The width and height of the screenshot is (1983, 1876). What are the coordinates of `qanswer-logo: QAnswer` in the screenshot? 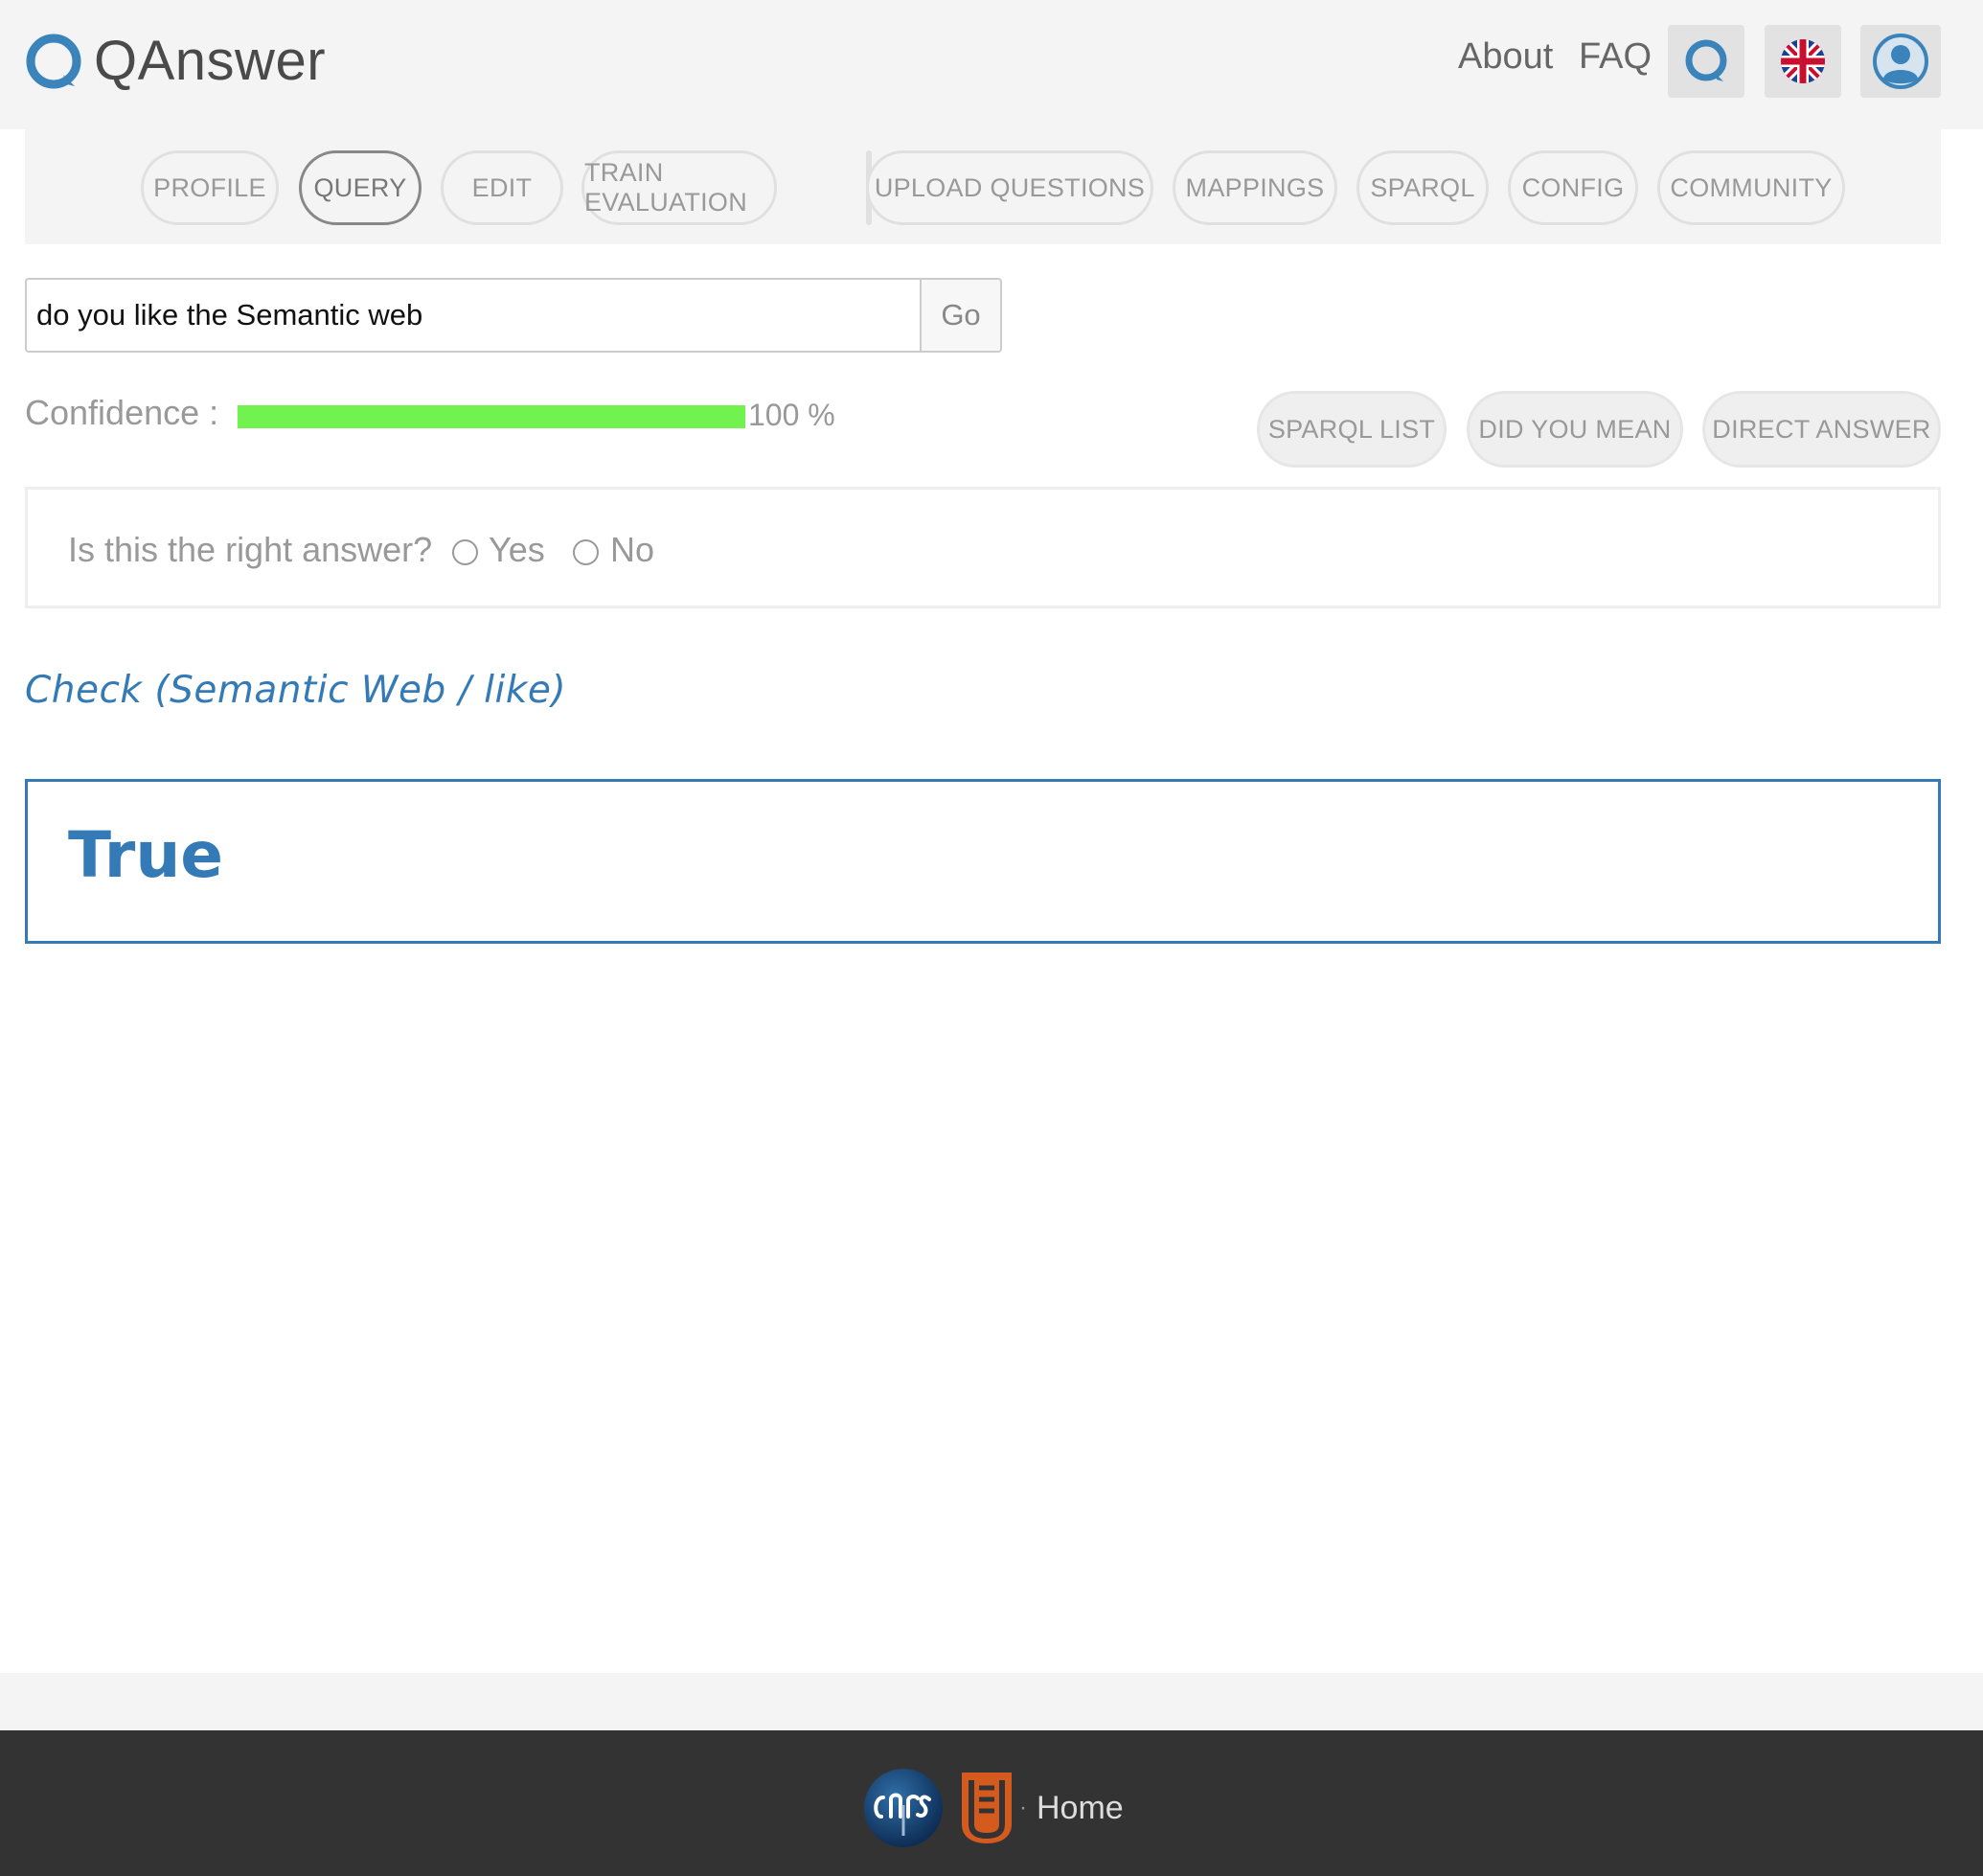 It's located at (175, 61).